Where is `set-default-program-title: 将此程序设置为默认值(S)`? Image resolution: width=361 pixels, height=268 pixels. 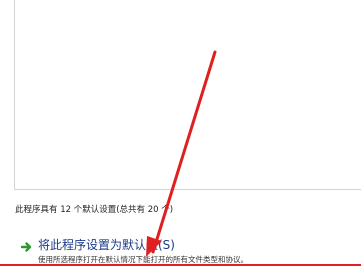
set-default-program-title: 将此程序设置为默认值(S) is located at coordinates (106, 244).